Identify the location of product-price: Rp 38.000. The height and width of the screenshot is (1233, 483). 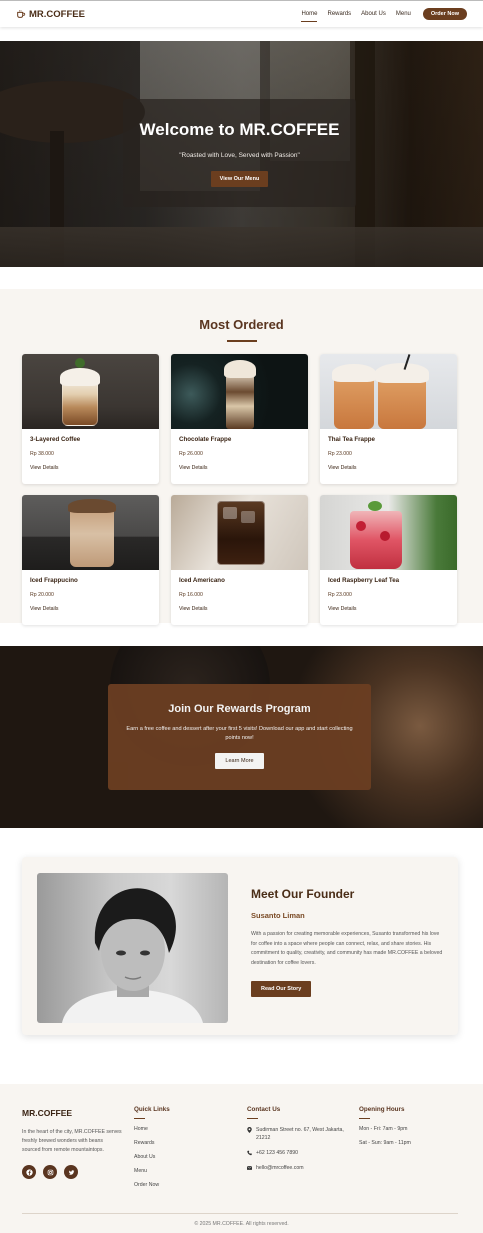
(42, 454).